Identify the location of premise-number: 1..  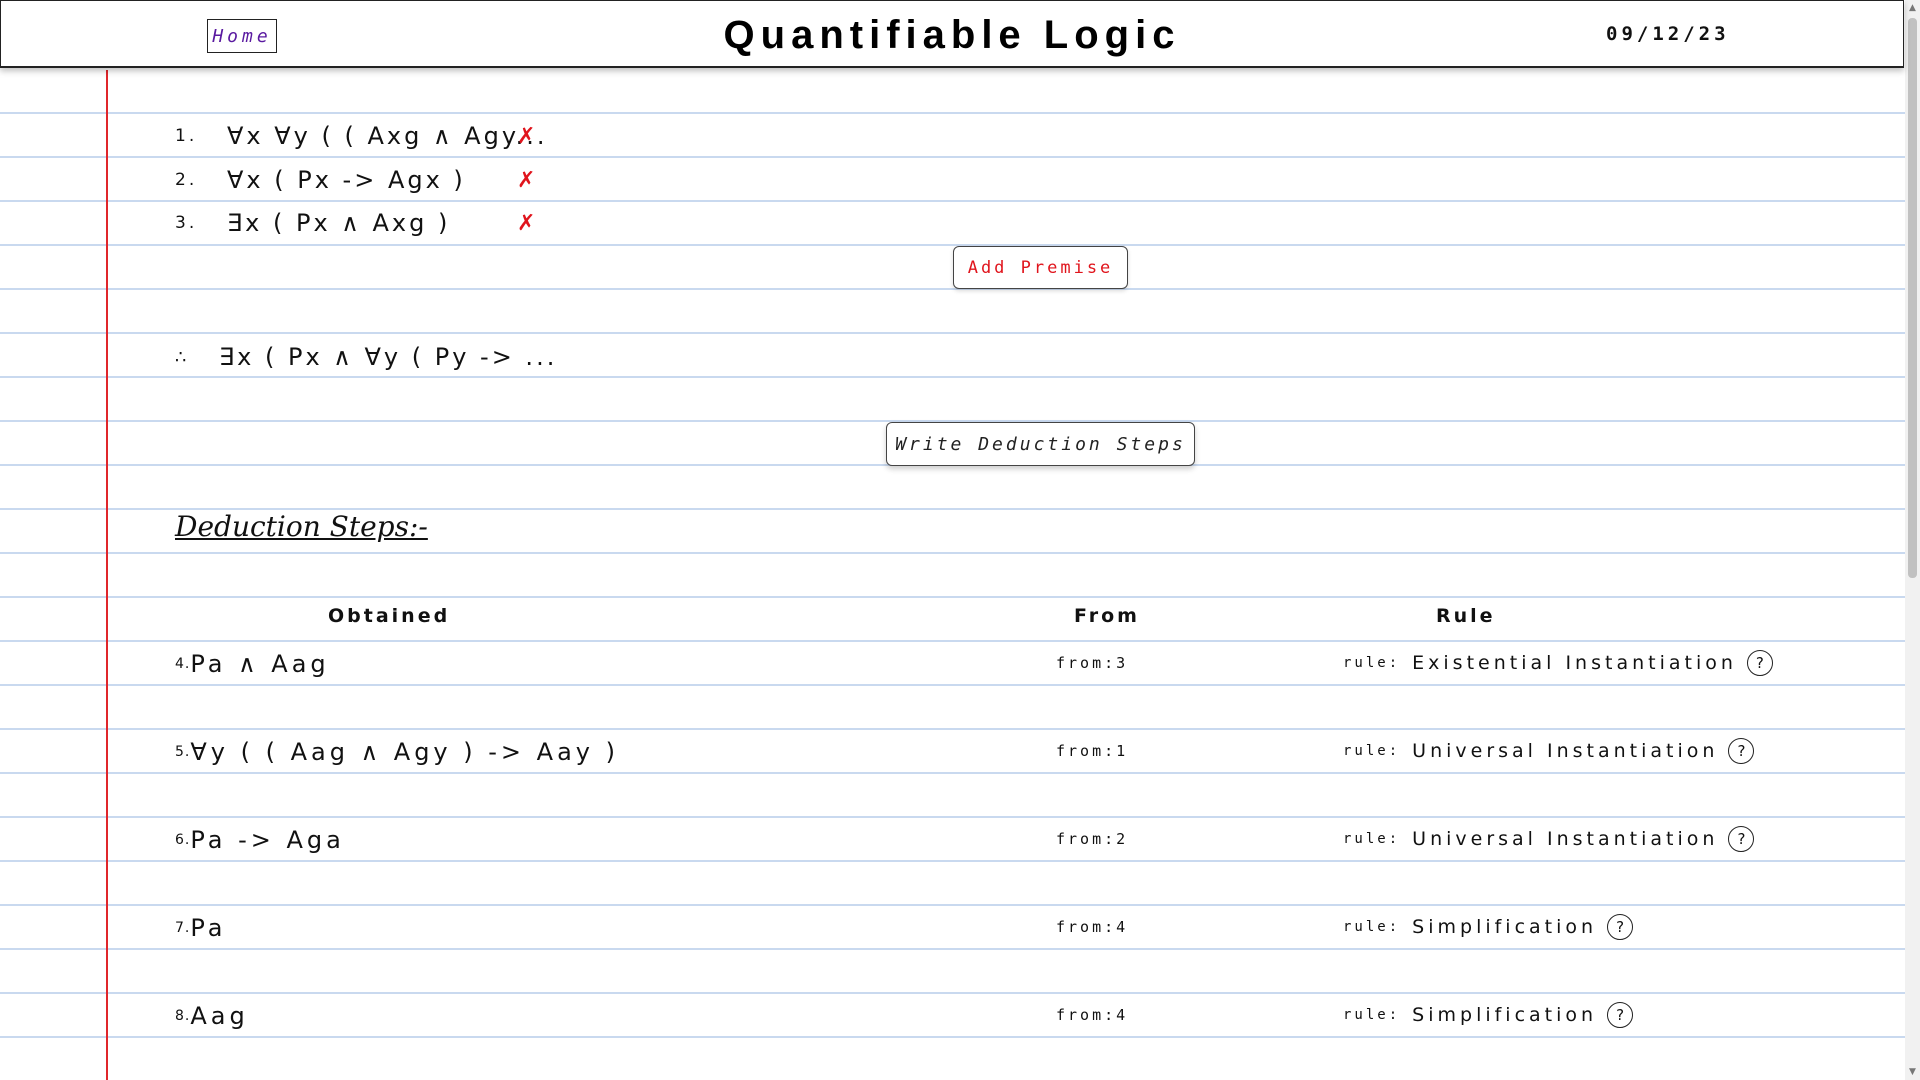
(186, 136).